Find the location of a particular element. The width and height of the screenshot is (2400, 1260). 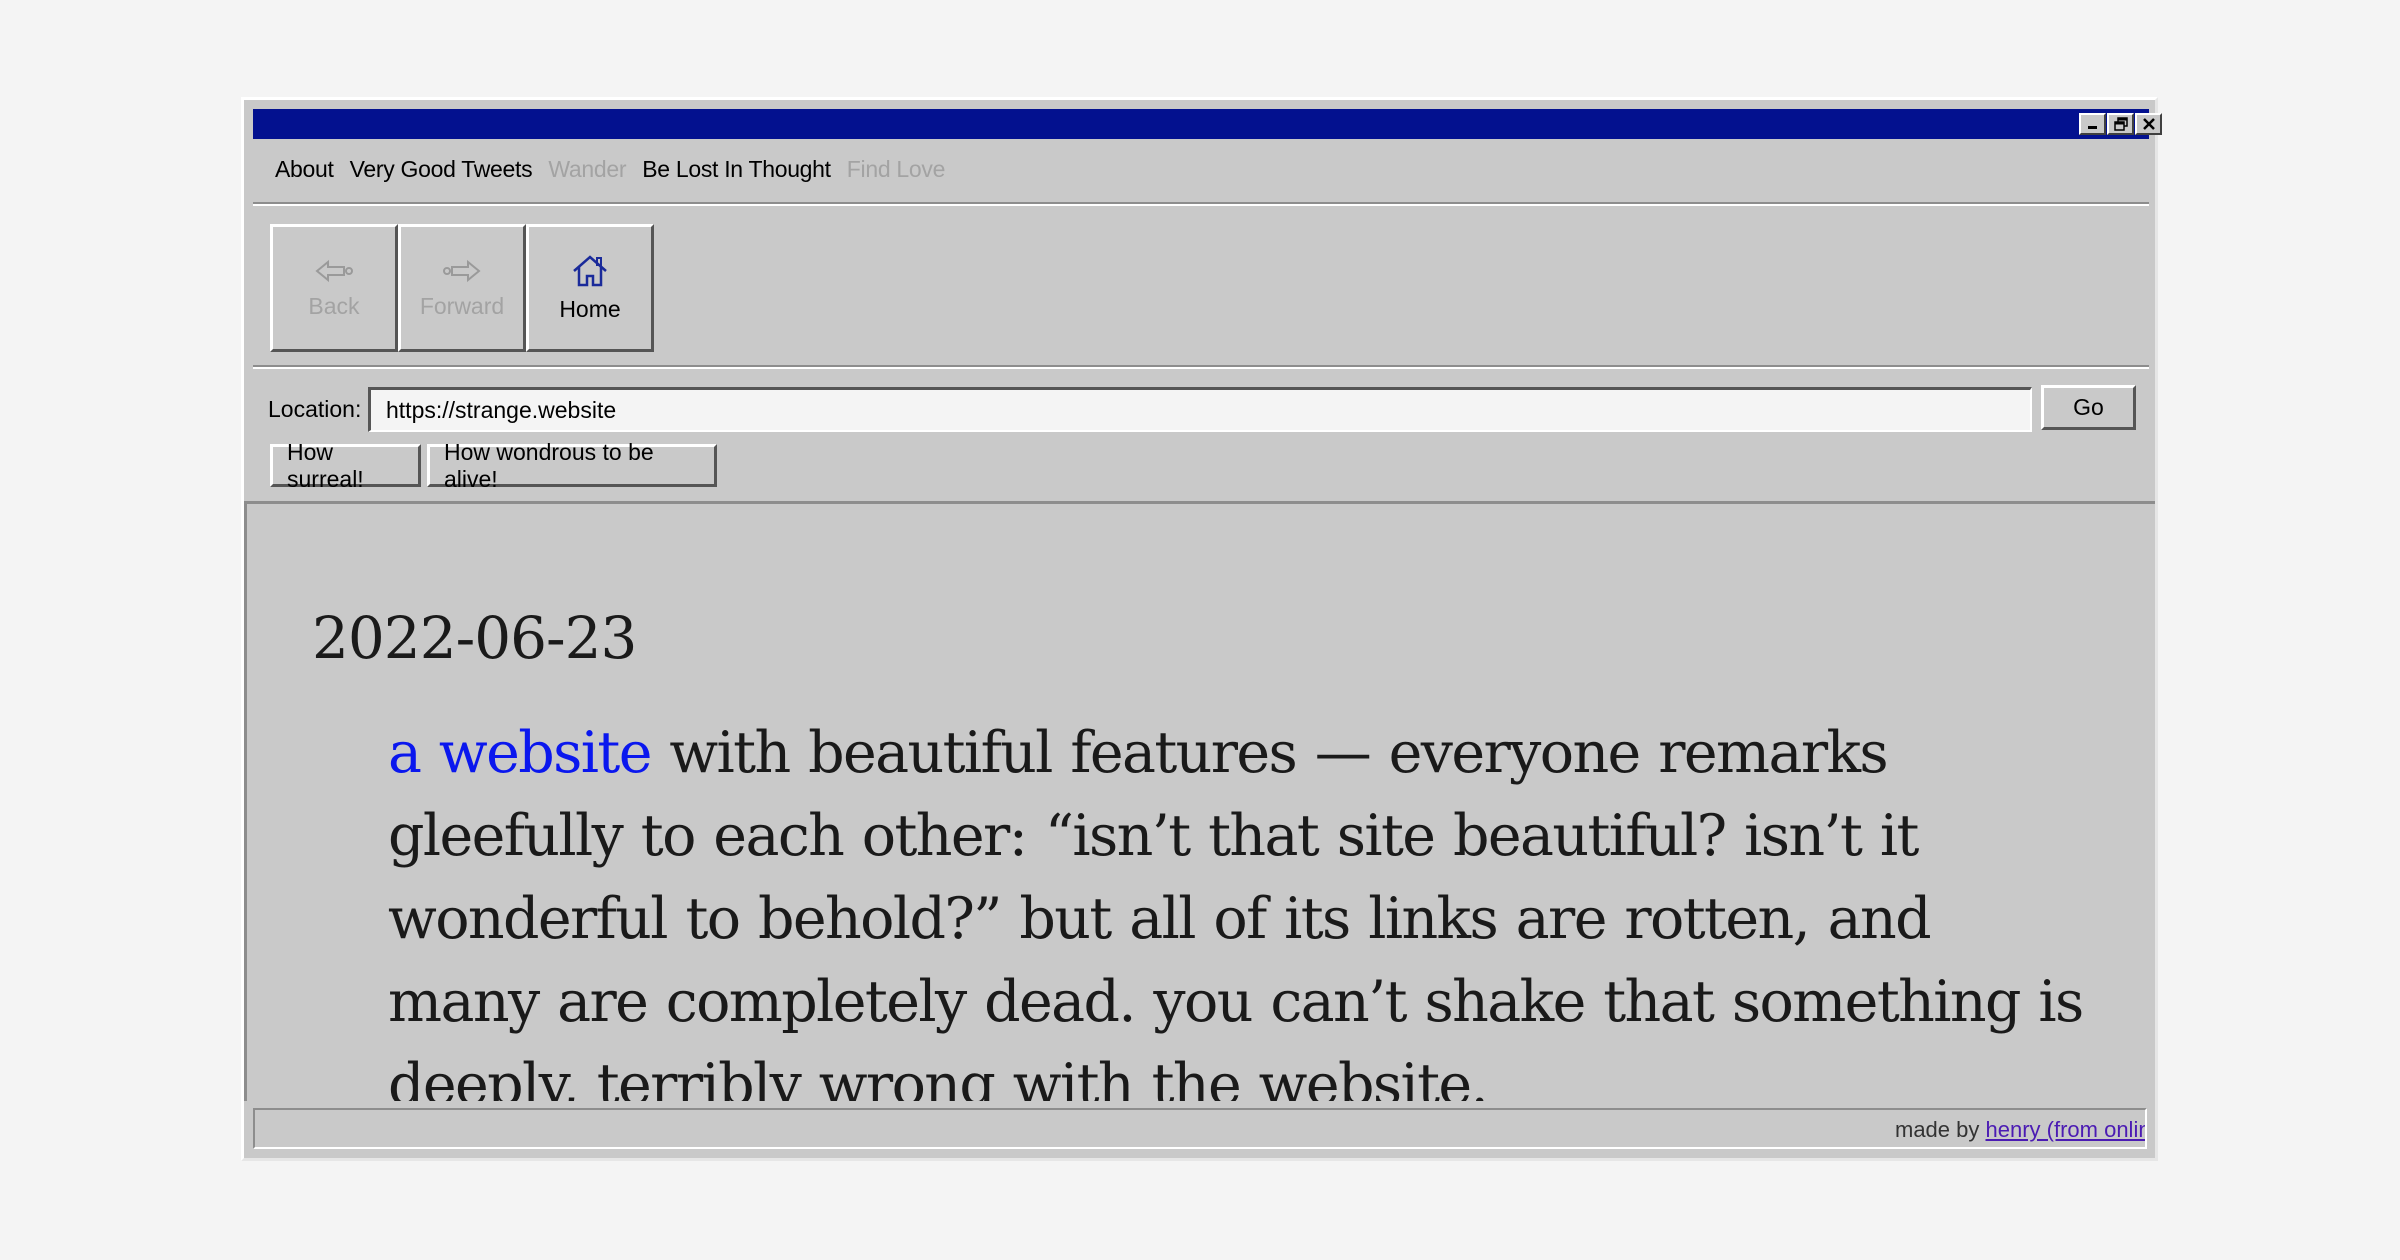

close-icon is located at coordinates (2148, 124).